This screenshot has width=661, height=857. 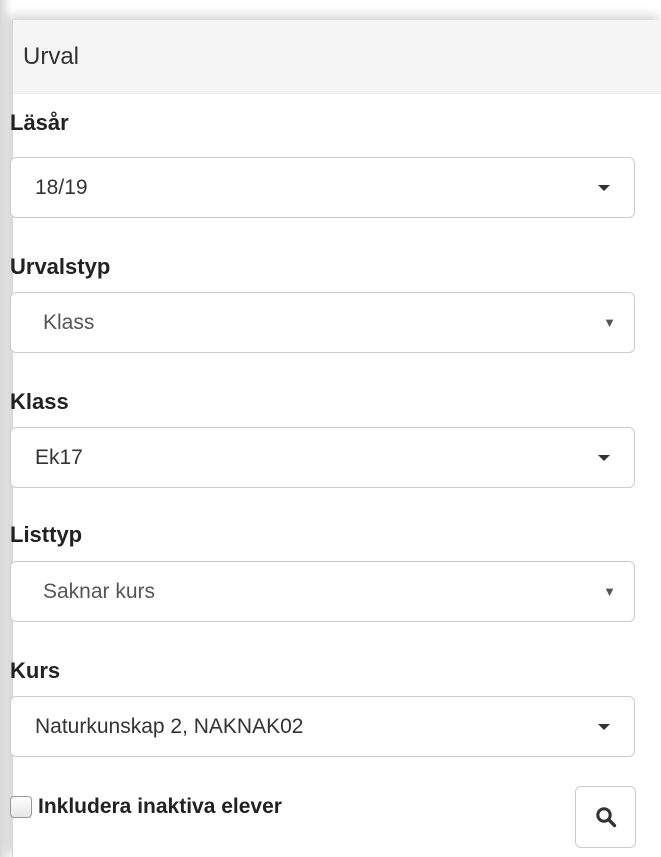 What do you see at coordinates (35, 670) in the screenshot?
I see `kurs-label: Kurs` at bounding box center [35, 670].